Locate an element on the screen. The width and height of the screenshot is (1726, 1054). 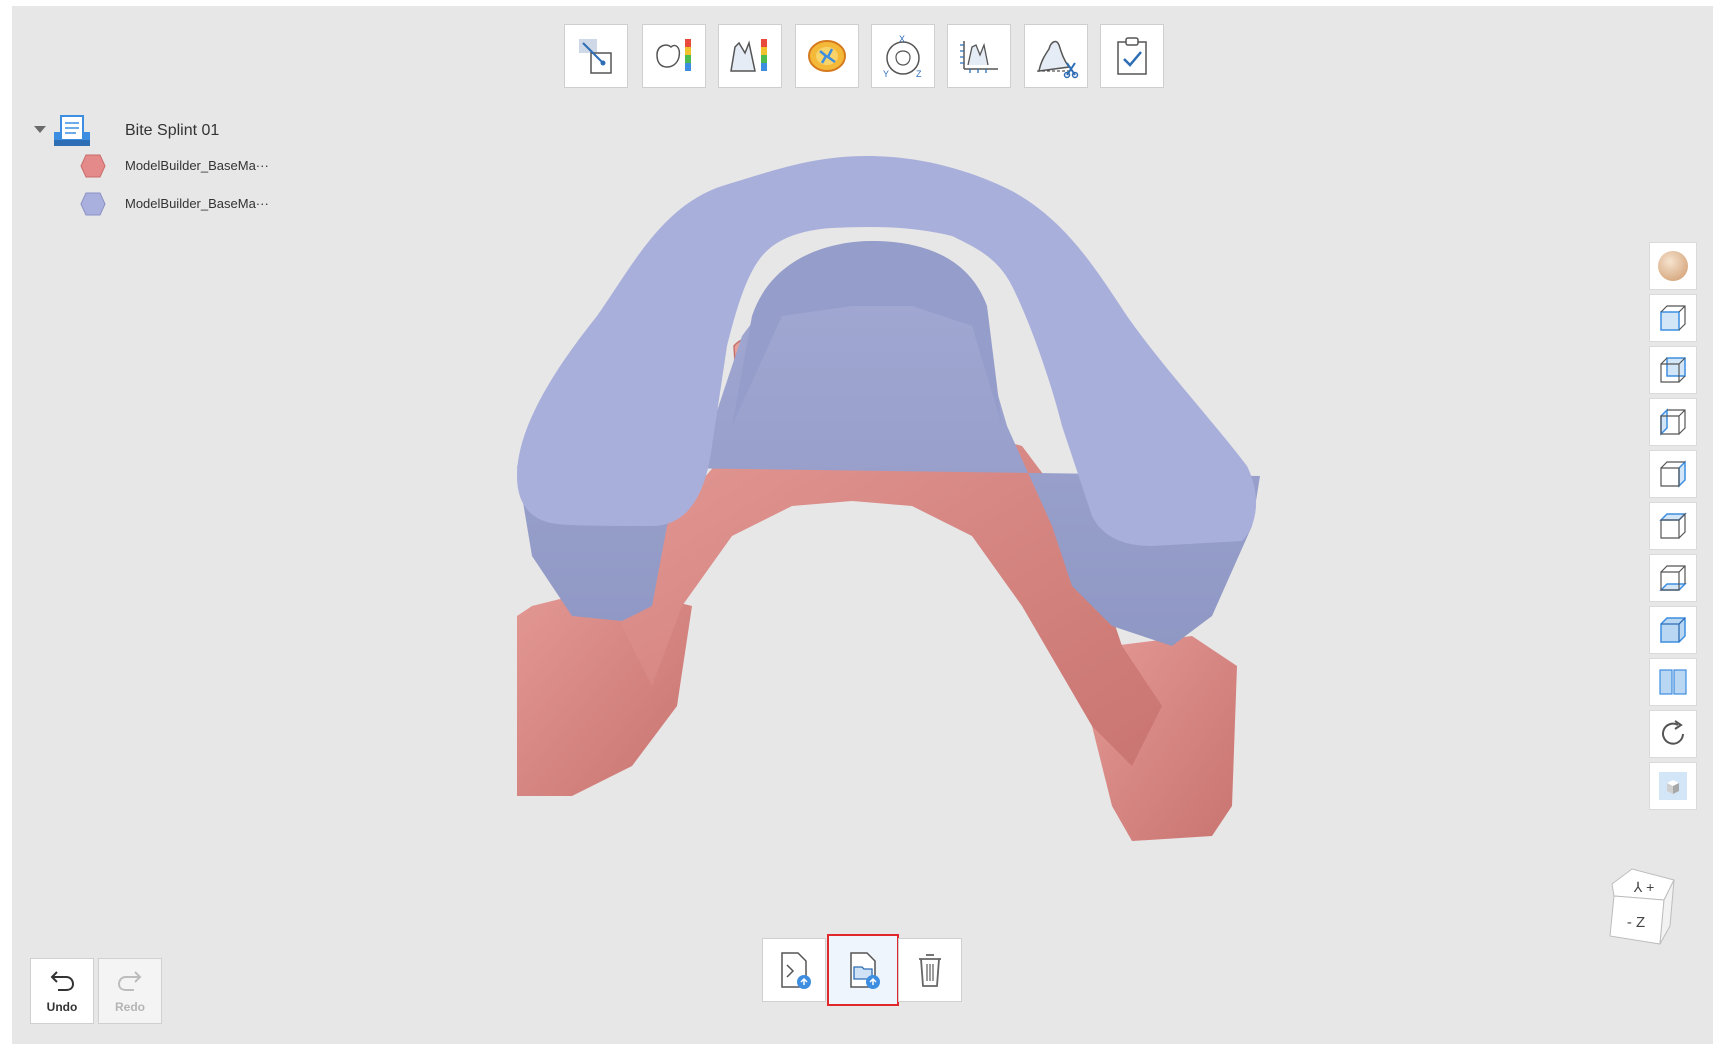
reset-rotation-icon is located at coordinates (1673, 732).